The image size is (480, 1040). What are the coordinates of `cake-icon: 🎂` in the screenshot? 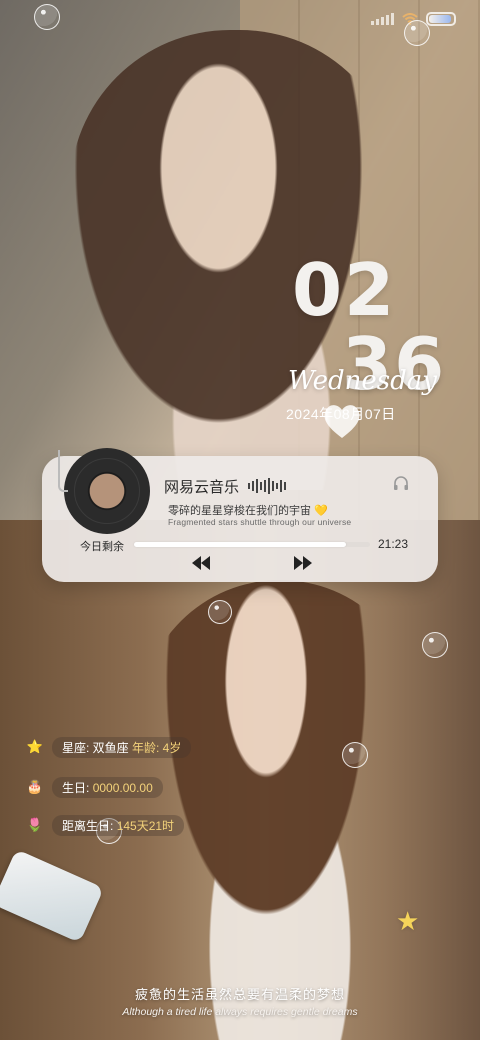 It's located at (35, 786).